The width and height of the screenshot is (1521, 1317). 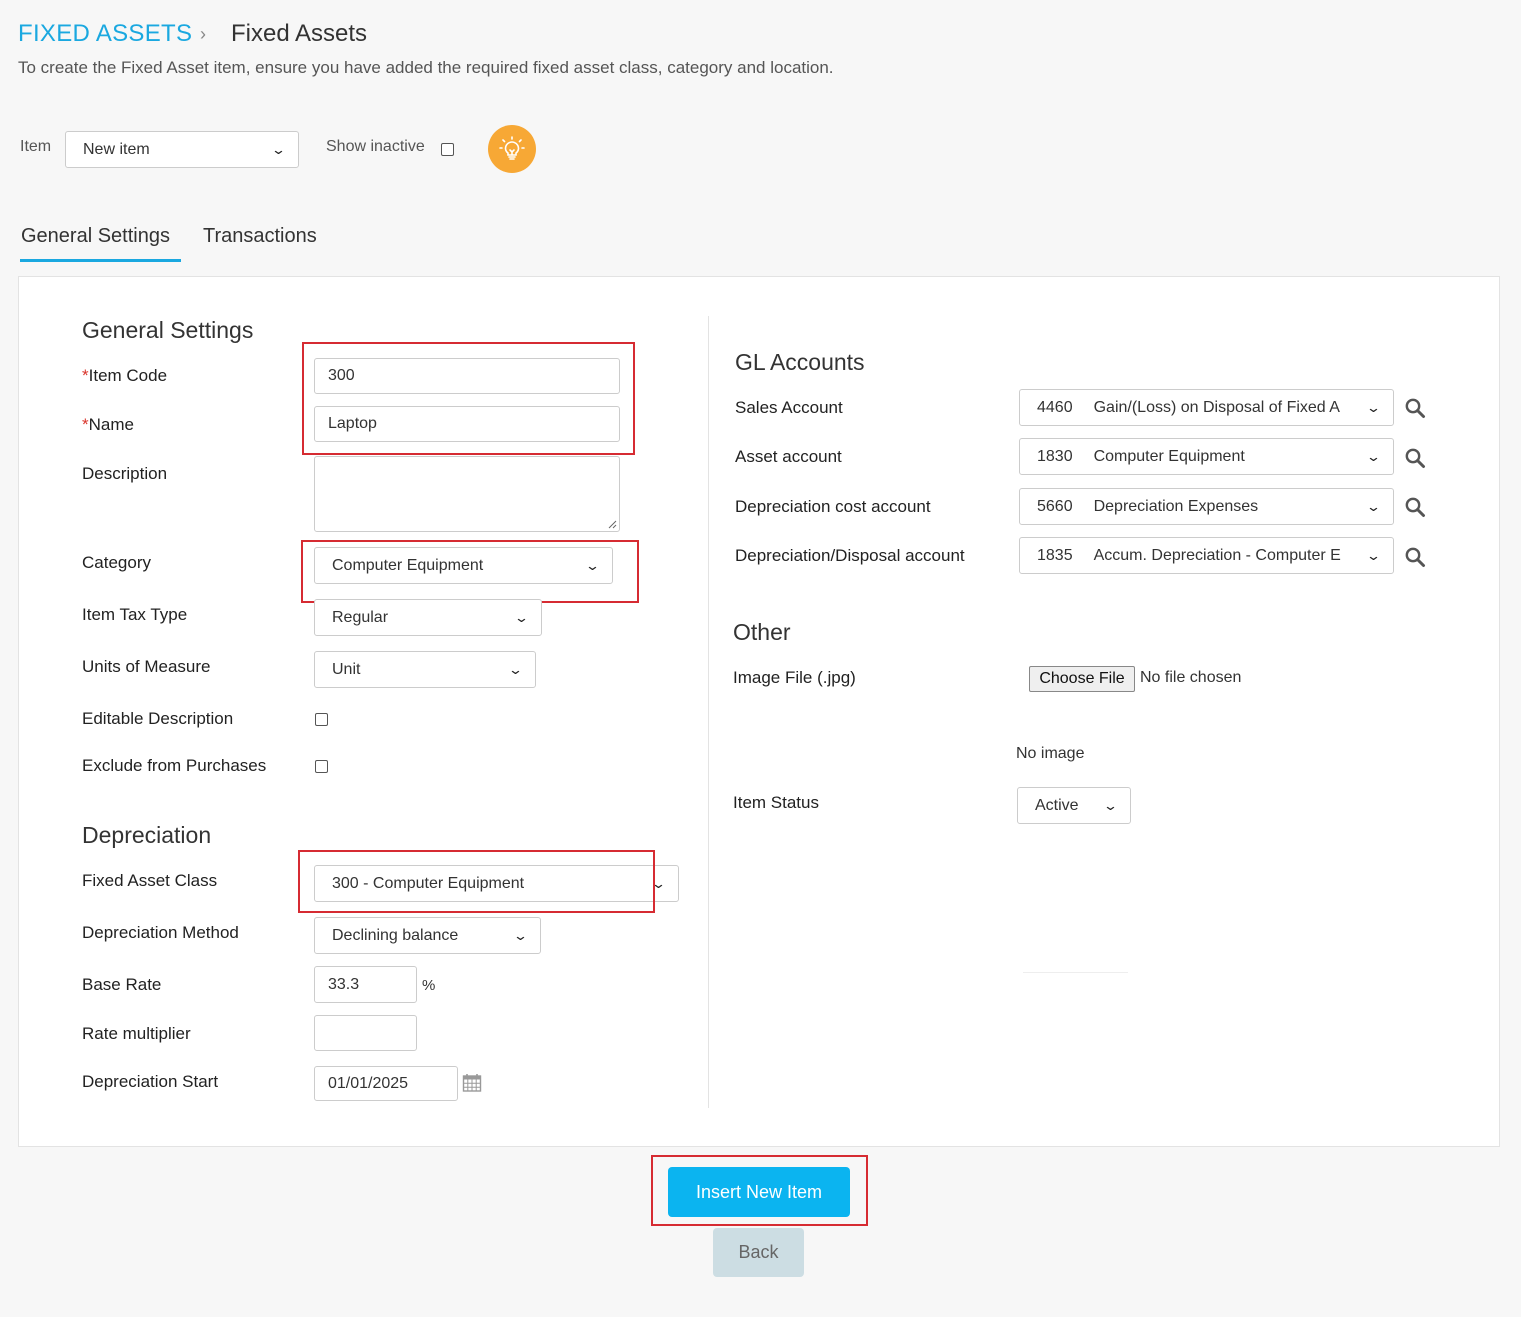 I want to click on base-rate-input: 33.3, so click(x=365, y=984).